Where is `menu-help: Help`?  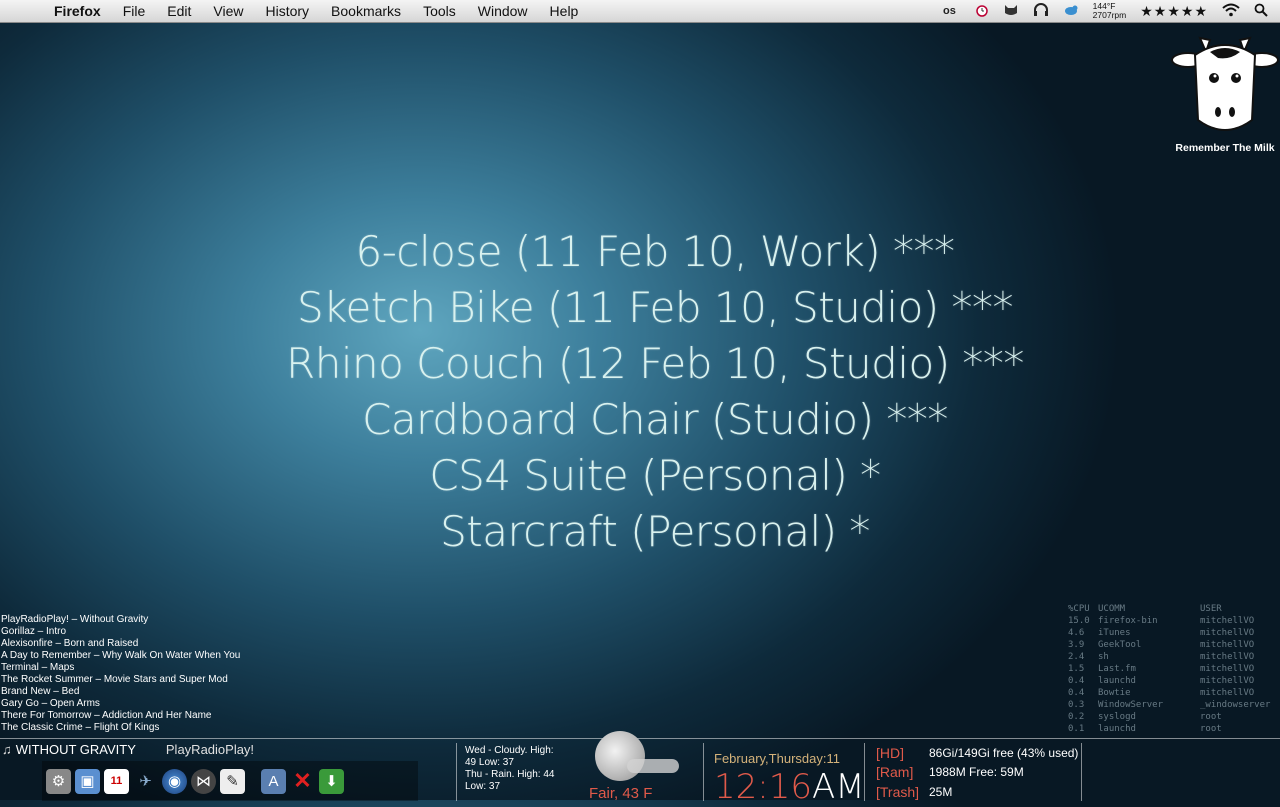
menu-help: Help is located at coordinates (564, 11).